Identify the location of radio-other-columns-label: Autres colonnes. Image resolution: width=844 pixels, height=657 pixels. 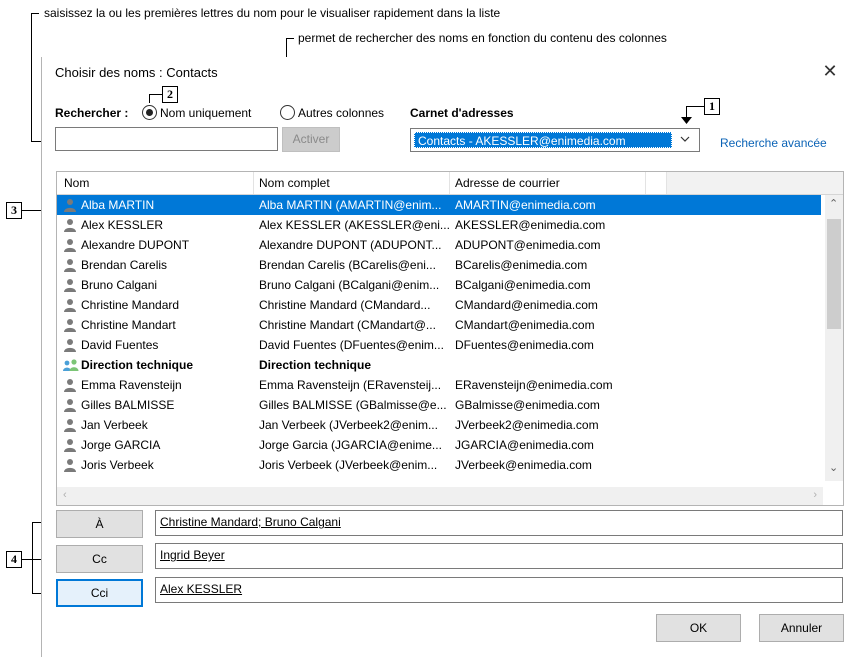
(341, 113).